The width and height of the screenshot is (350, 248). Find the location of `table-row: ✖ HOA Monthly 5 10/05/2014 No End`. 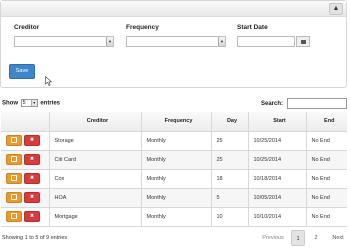

table-row: ✖ HOA Monthly 5 10/05/2014 No End is located at coordinates (174, 198).